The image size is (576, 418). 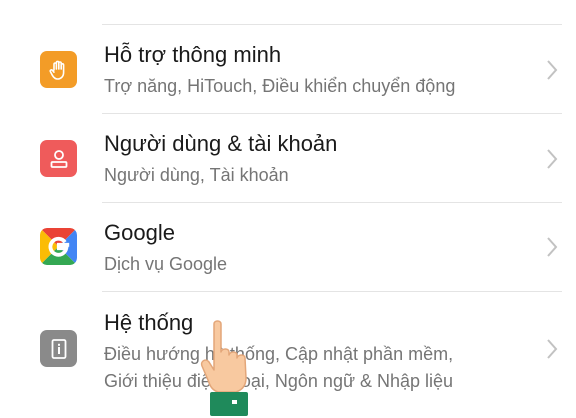 I want to click on item-subtitle: Người dùng, Tài khoản, so click(x=196, y=175).